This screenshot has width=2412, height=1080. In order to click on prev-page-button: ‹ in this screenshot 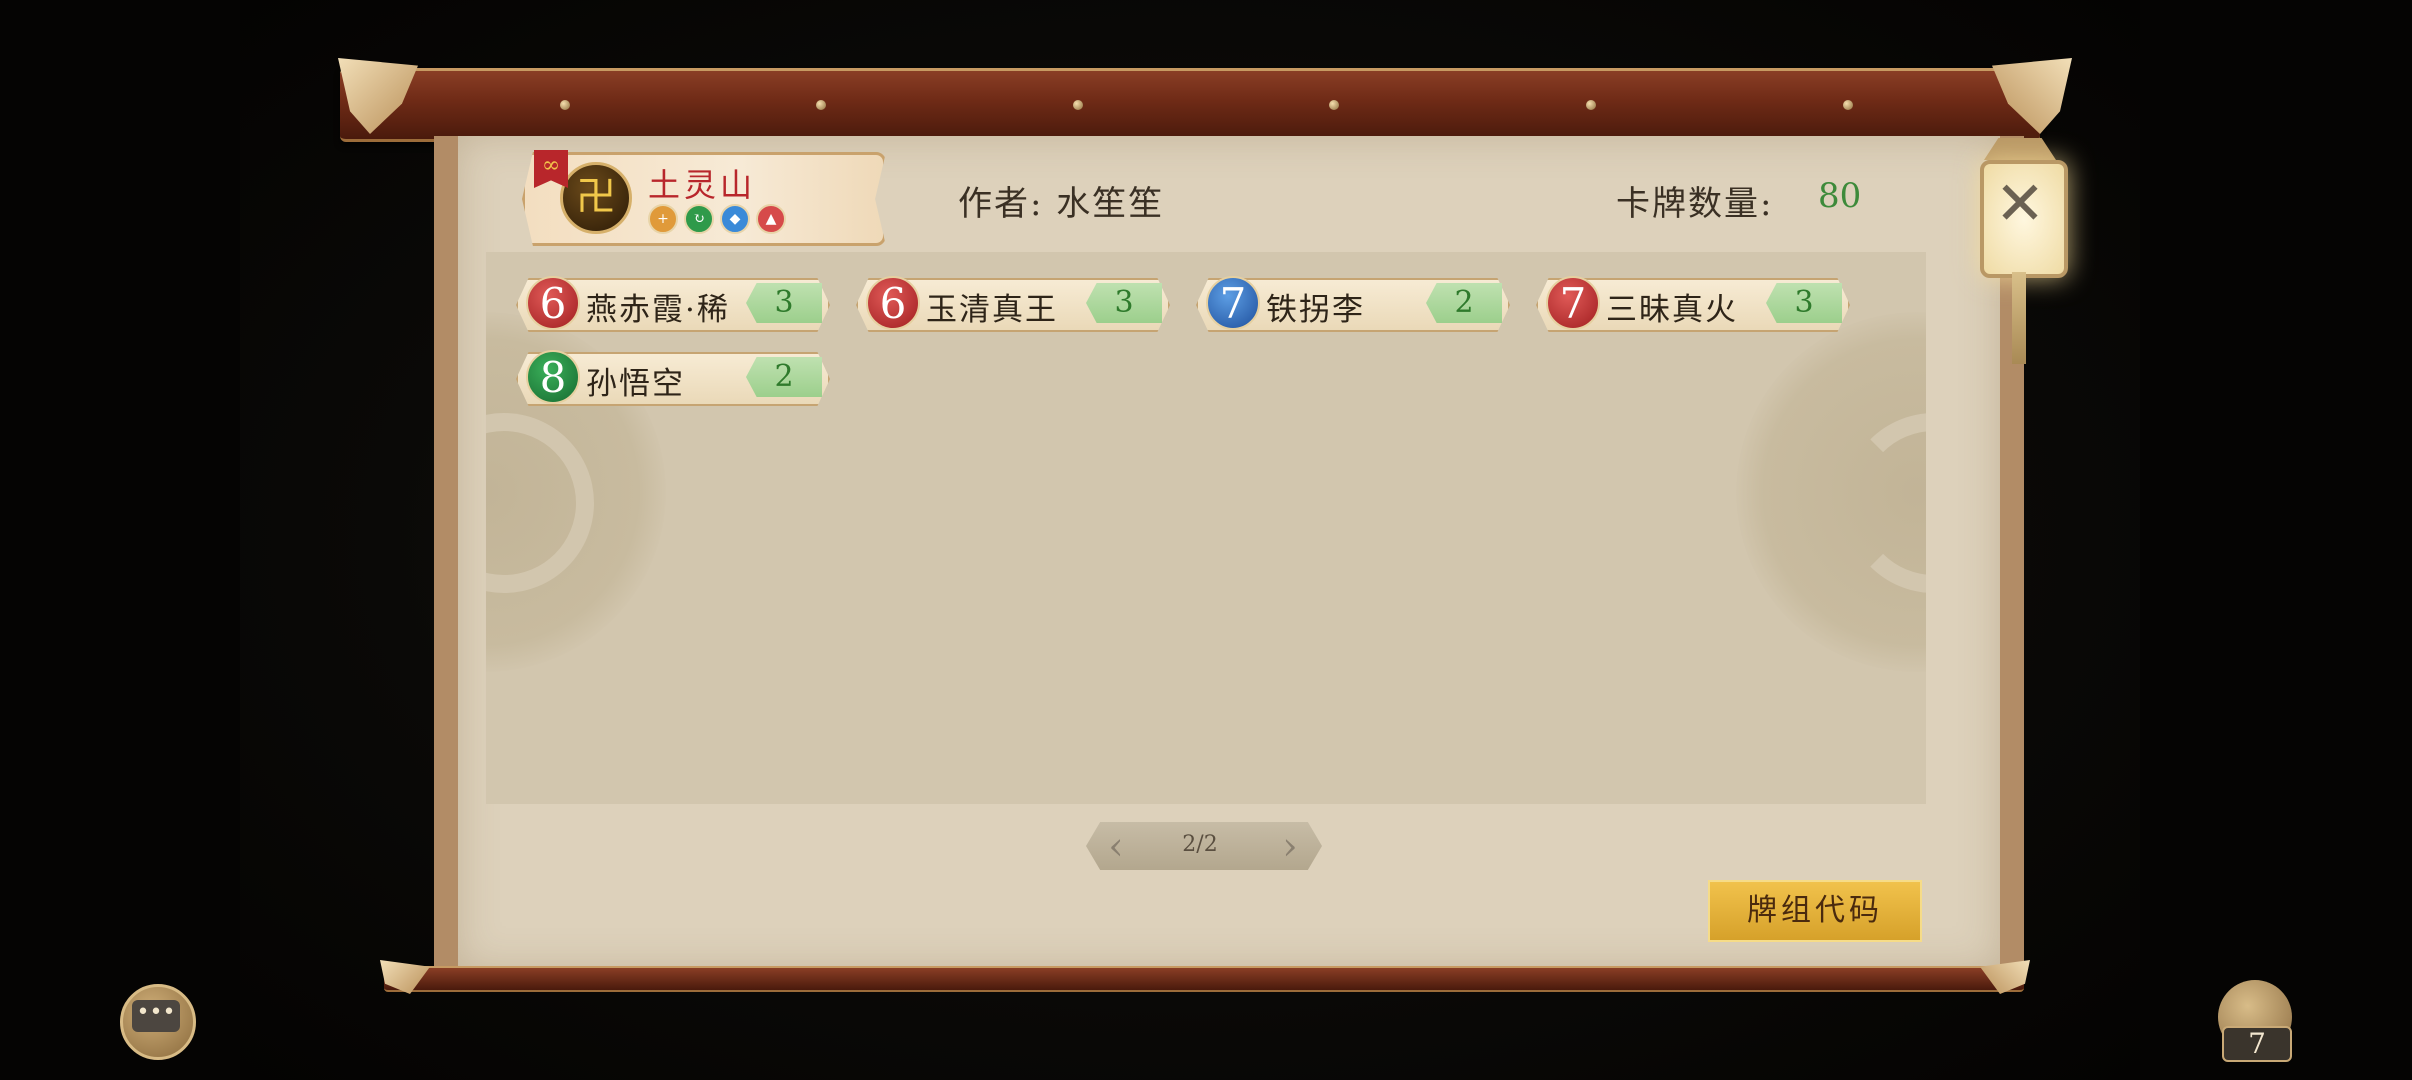, I will do `click(1116, 846)`.